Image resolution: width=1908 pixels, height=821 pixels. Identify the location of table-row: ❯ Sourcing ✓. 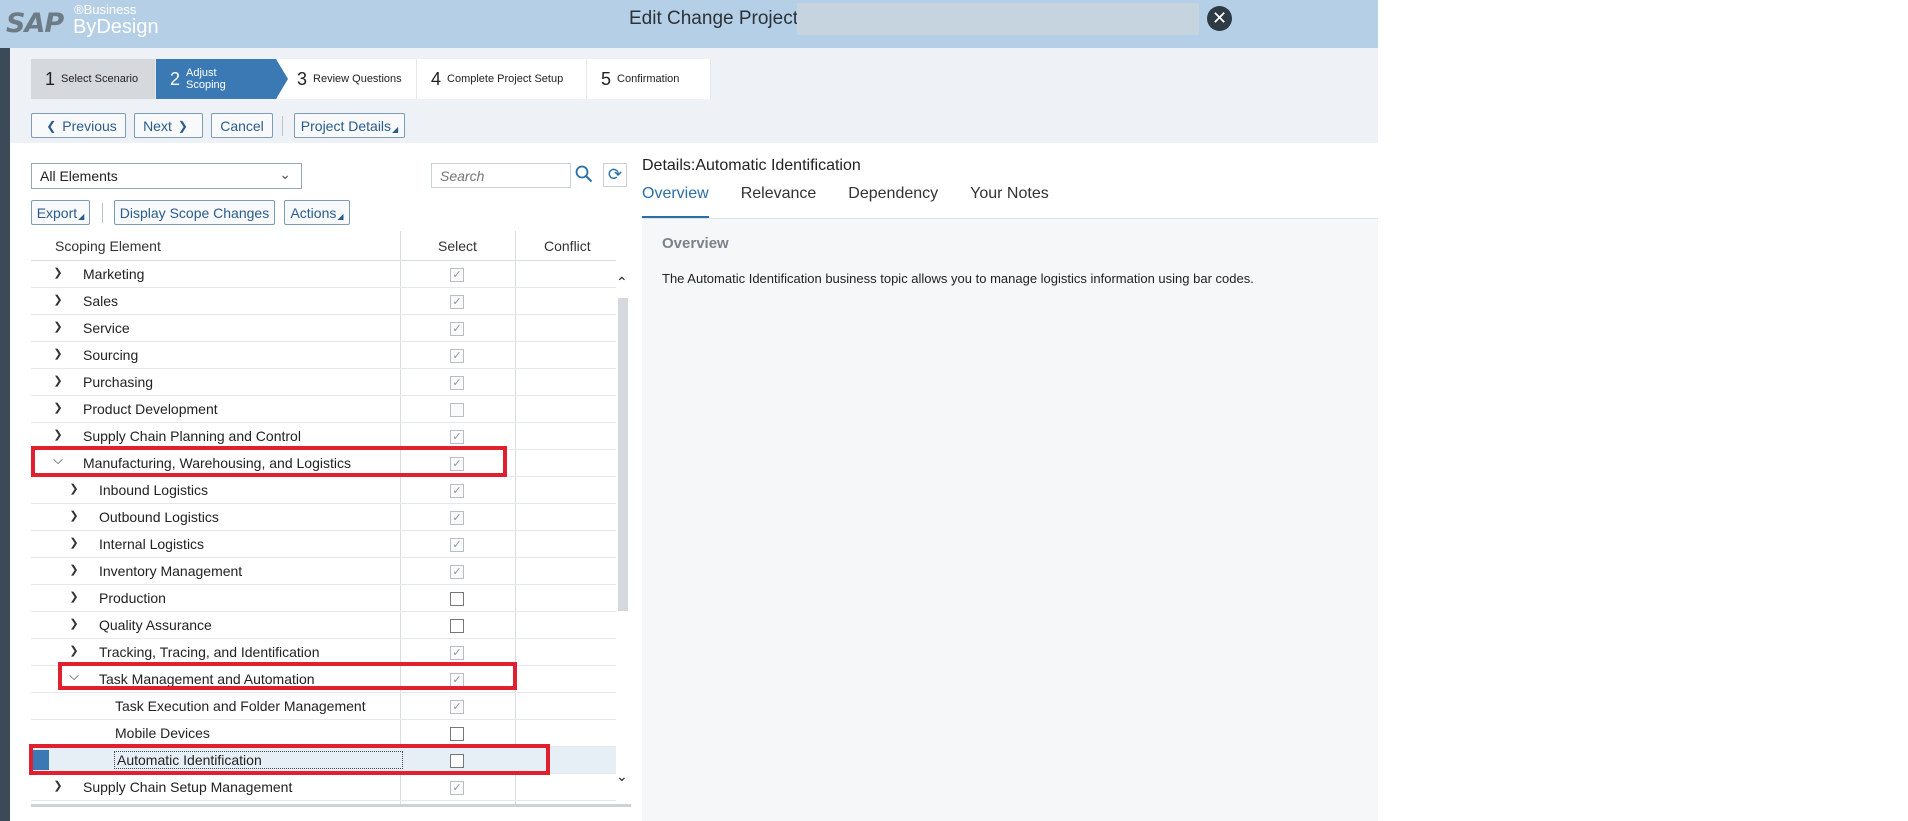
(323, 355).